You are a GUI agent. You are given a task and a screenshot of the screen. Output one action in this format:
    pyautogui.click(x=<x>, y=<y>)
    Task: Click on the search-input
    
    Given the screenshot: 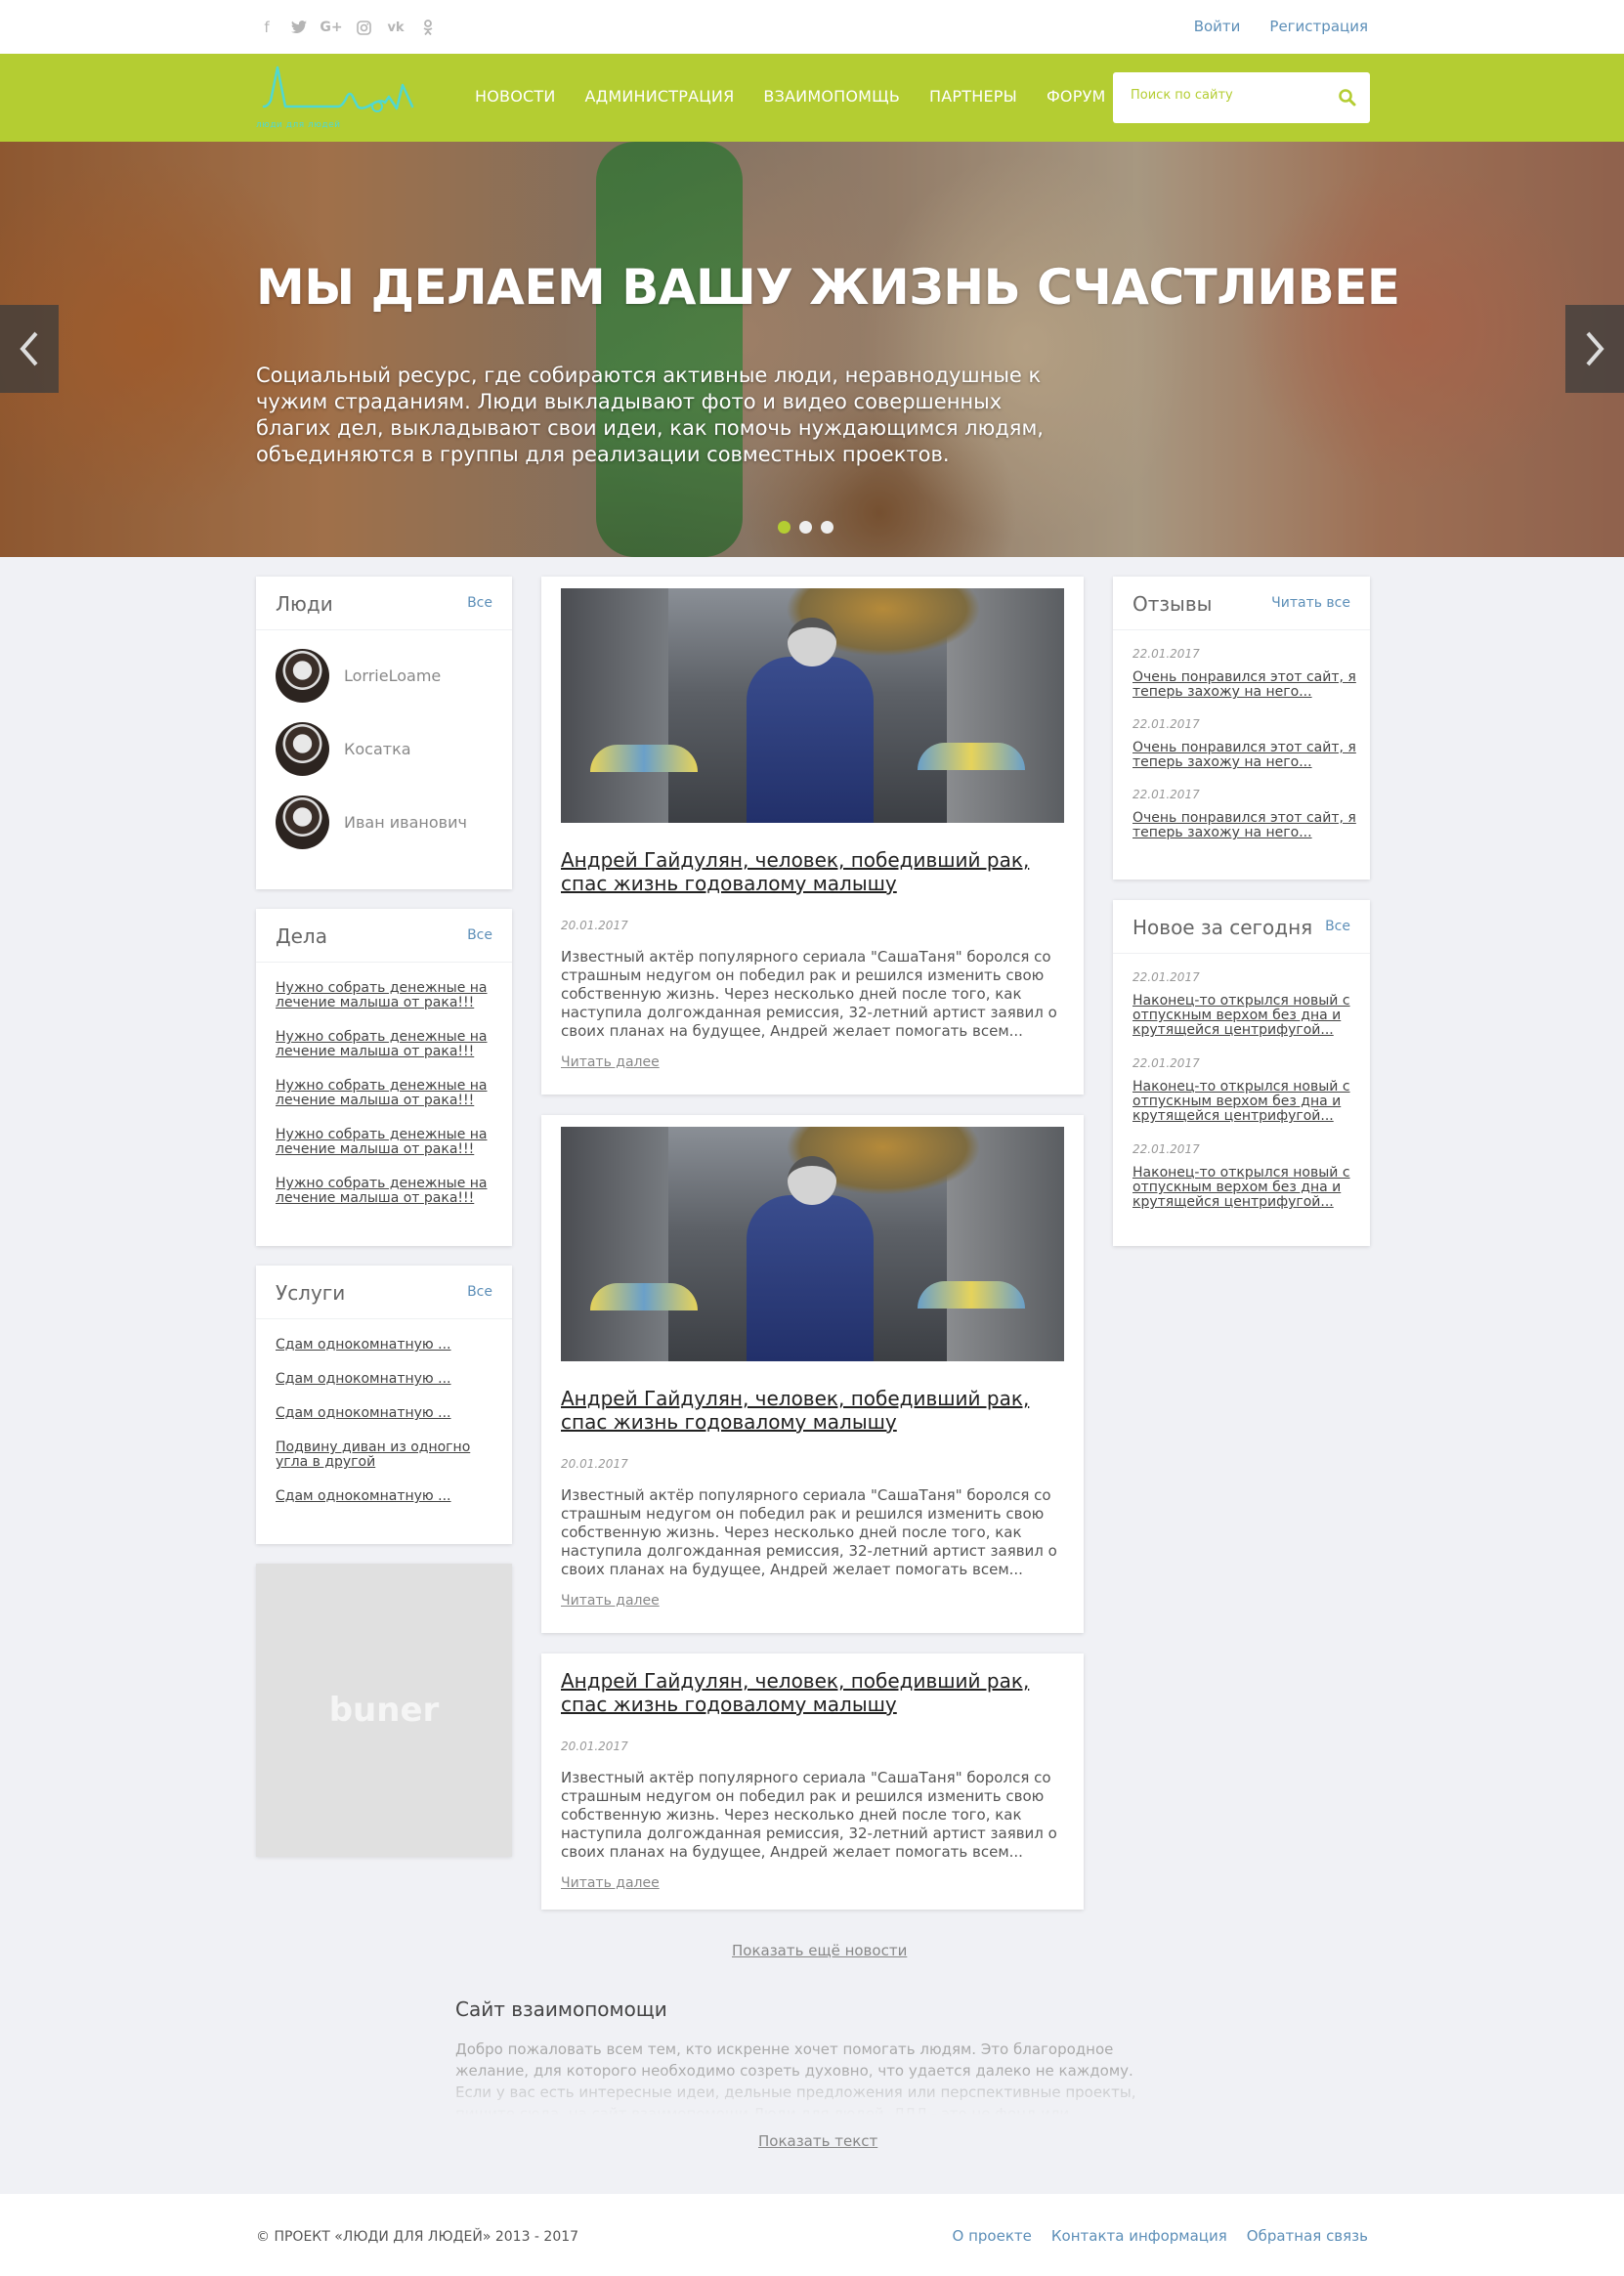 What is the action you would take?
    pyautogui.click(x=1229, y=95)
    